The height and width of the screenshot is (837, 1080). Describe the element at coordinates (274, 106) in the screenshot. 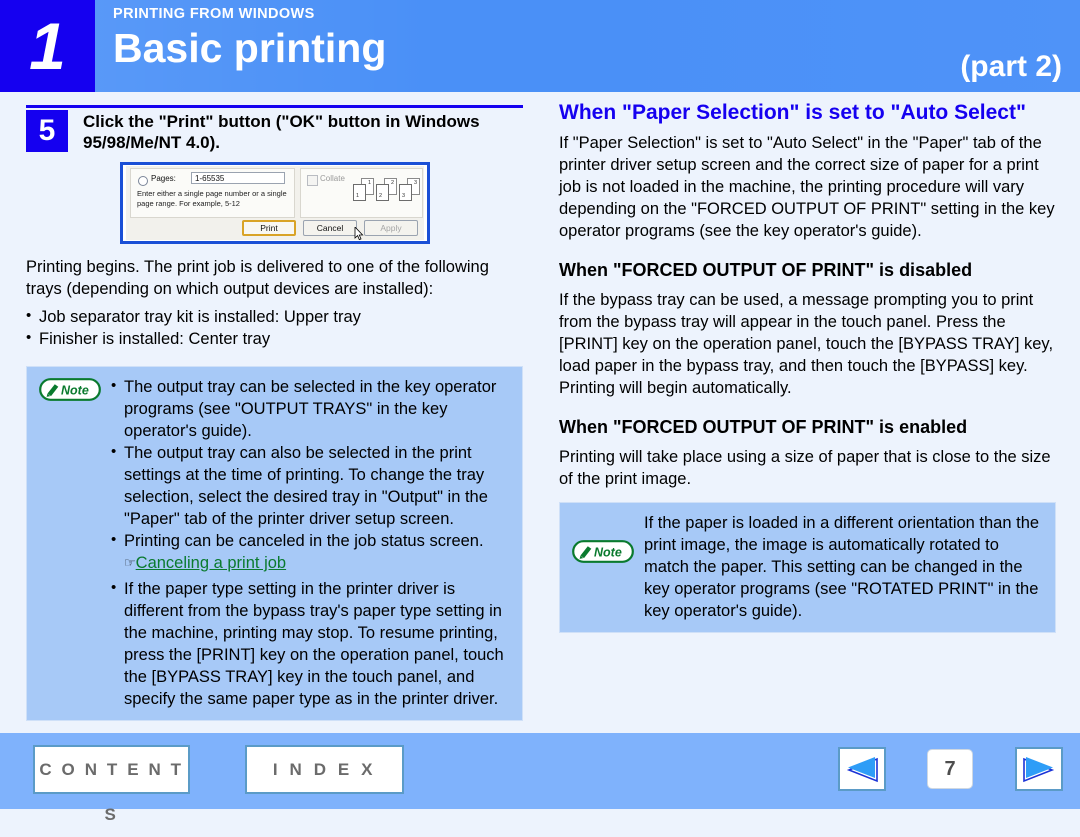

I see `section-divider-rule` at that location.